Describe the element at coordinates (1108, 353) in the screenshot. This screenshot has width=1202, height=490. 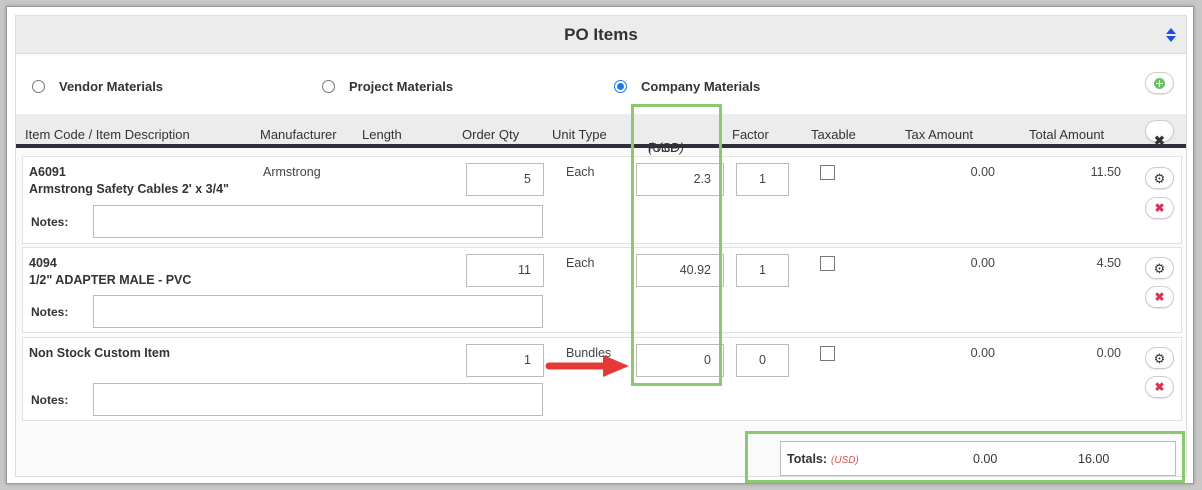
I see `item-total-amount: 0.00` at that location.